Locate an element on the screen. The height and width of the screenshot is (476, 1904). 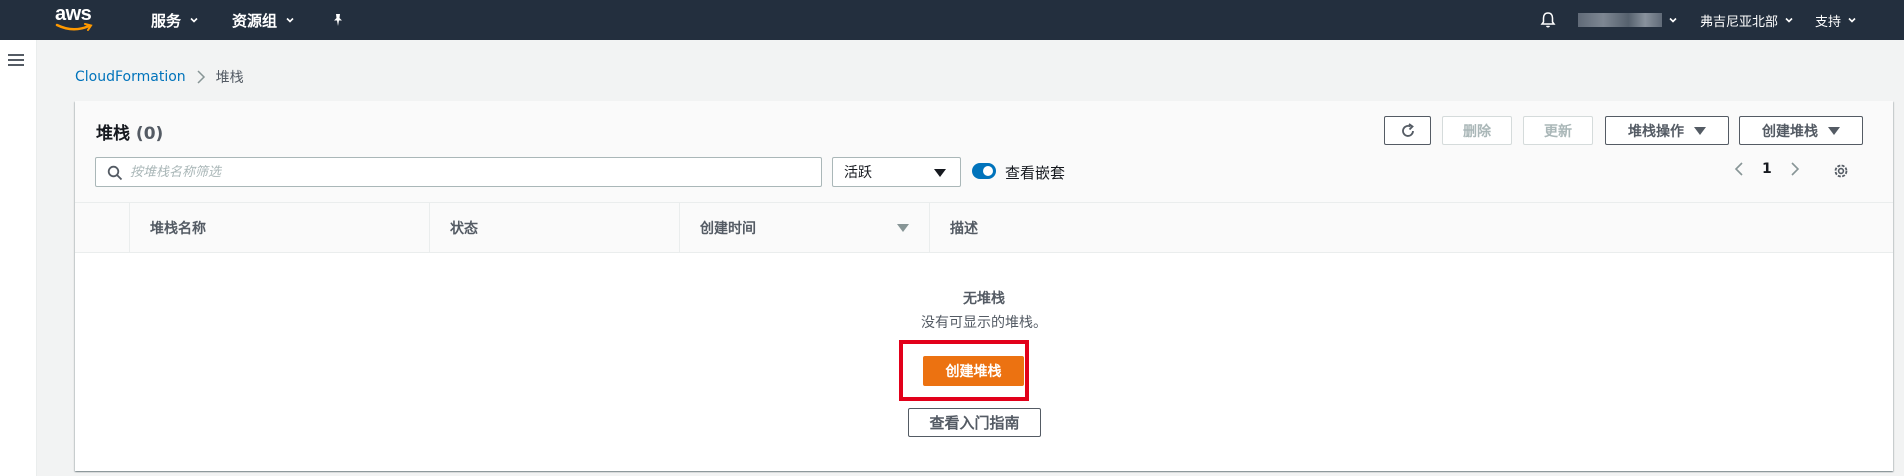
page-title: 堆栈 (0) is located at coordinates (129, 131).